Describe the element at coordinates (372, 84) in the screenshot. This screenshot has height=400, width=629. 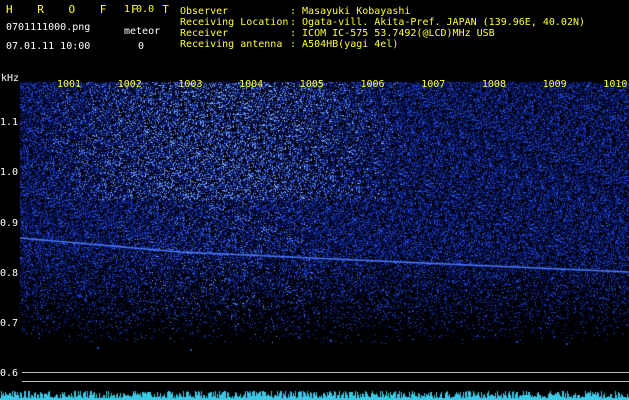
I see `x-tick-label: 1006` at that location.